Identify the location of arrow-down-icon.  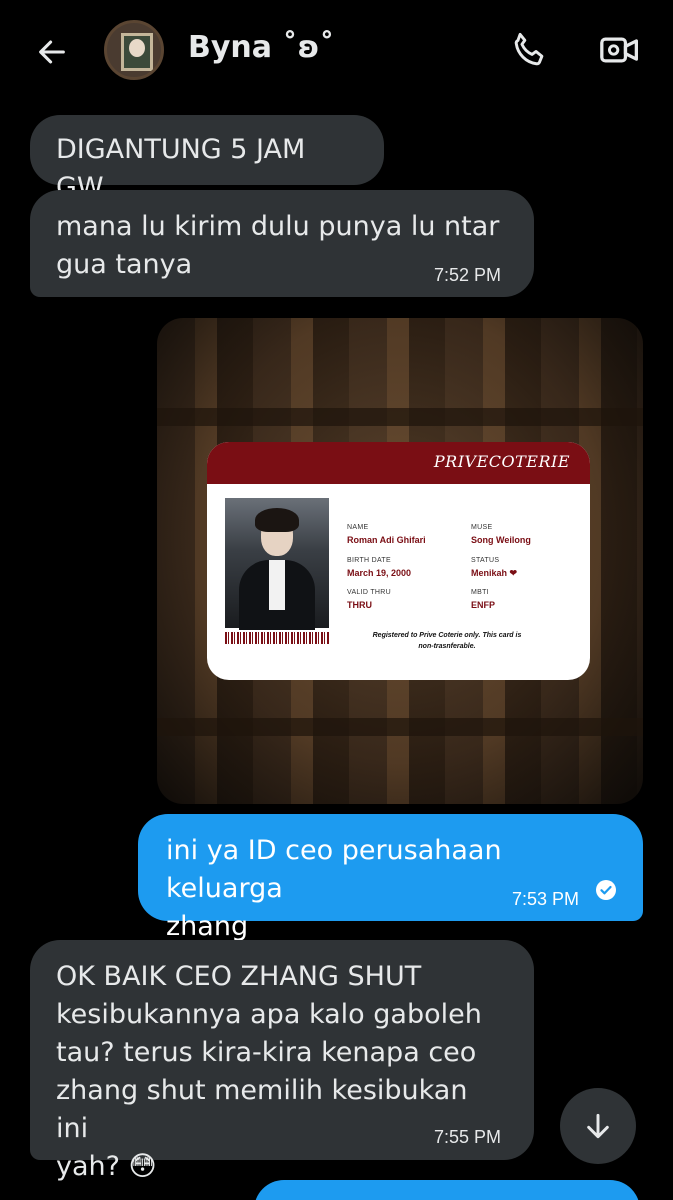
(598, 1126).